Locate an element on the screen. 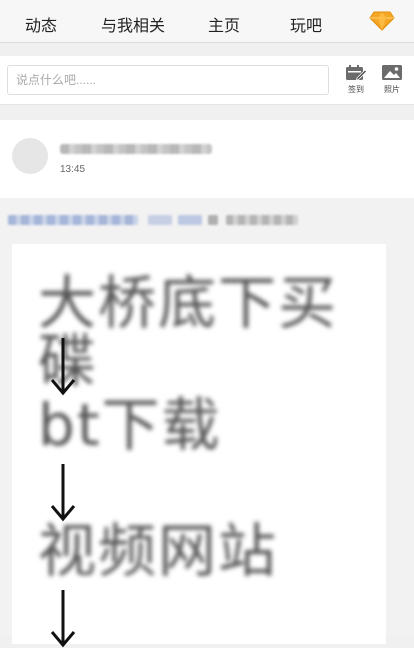 The height and width of the screenshot is (648, 414). top-navigation: 动态 与我相关 主页 玩吧 is located at coordinates (207, 21).